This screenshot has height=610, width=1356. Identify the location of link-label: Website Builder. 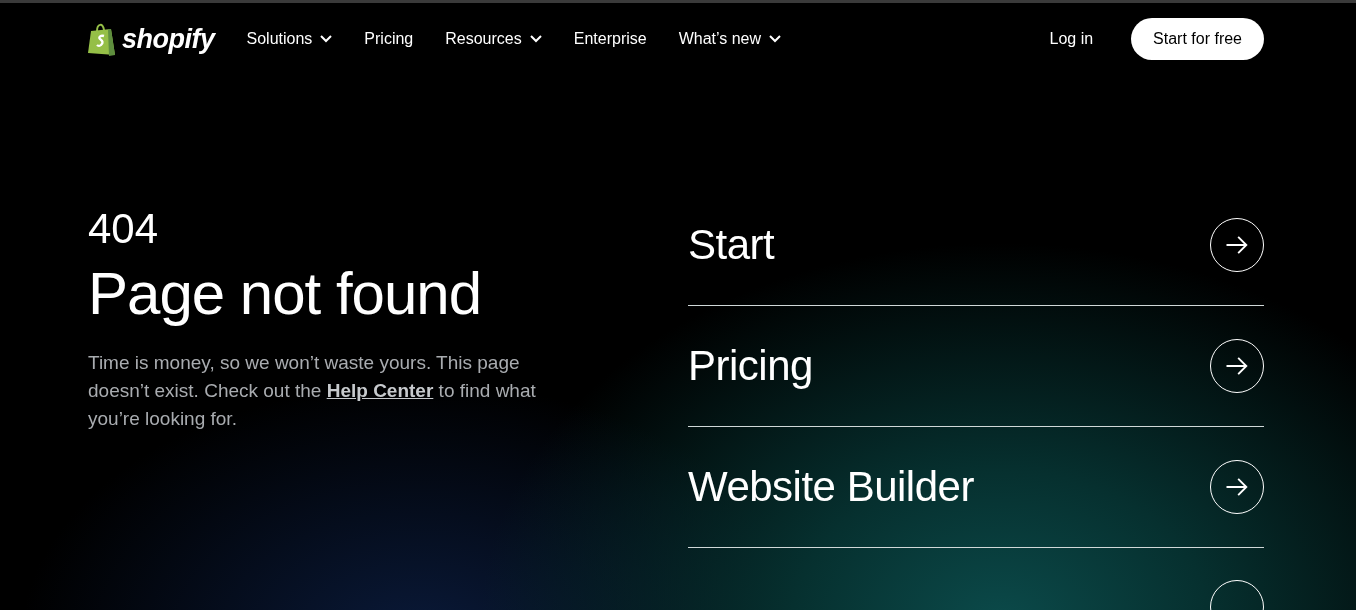
(831, 487).